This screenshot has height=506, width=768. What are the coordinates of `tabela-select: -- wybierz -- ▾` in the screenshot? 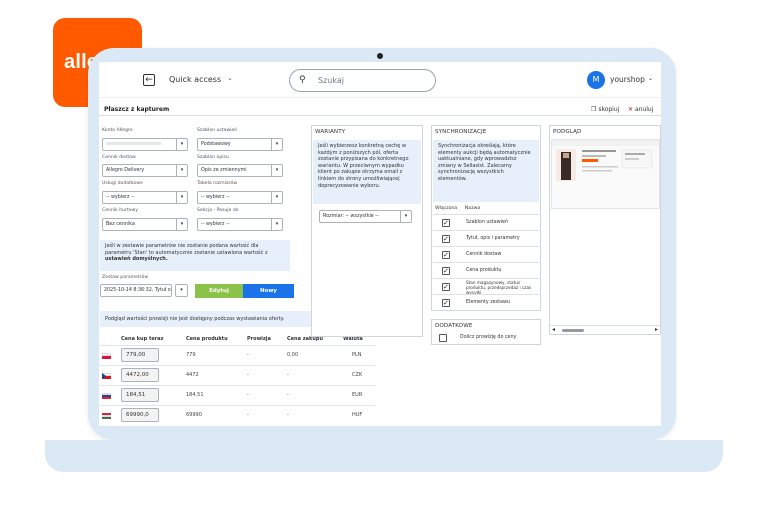 It's located at (240, 197).